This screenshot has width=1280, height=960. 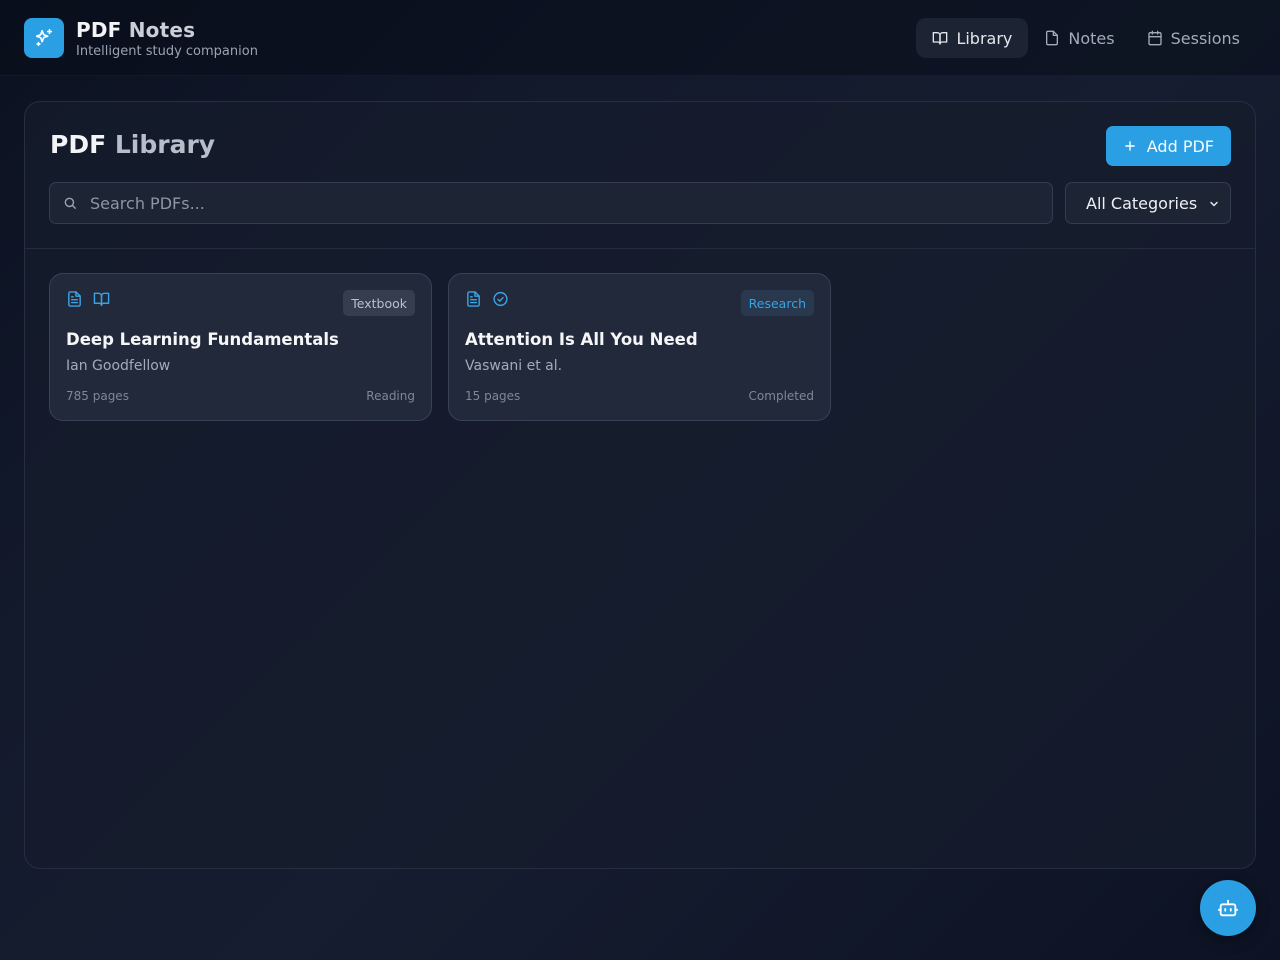 I want to click on search-input, so click(x=560, y=203).